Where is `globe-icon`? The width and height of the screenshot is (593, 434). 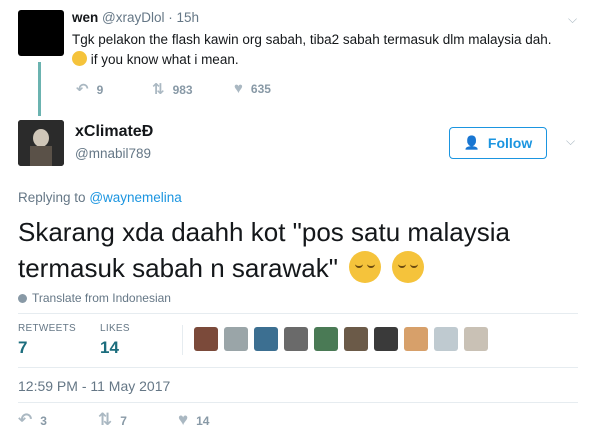
globe-icon is located at coordinates (22, 298).